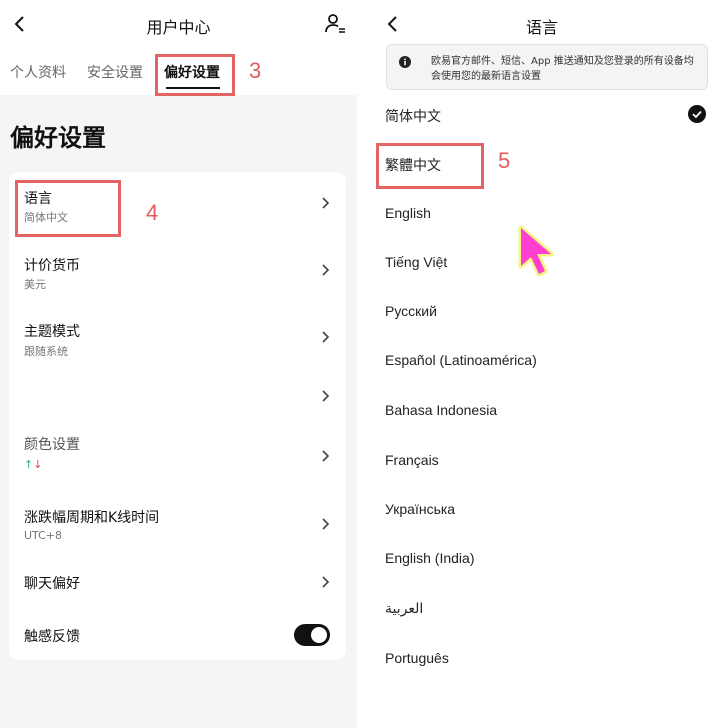 The height and width of the screenshot is (728, 727). Describe the element at coordinates (416, 262) in the screenshot. I see `language-option: Tiếng Việt` at that location.